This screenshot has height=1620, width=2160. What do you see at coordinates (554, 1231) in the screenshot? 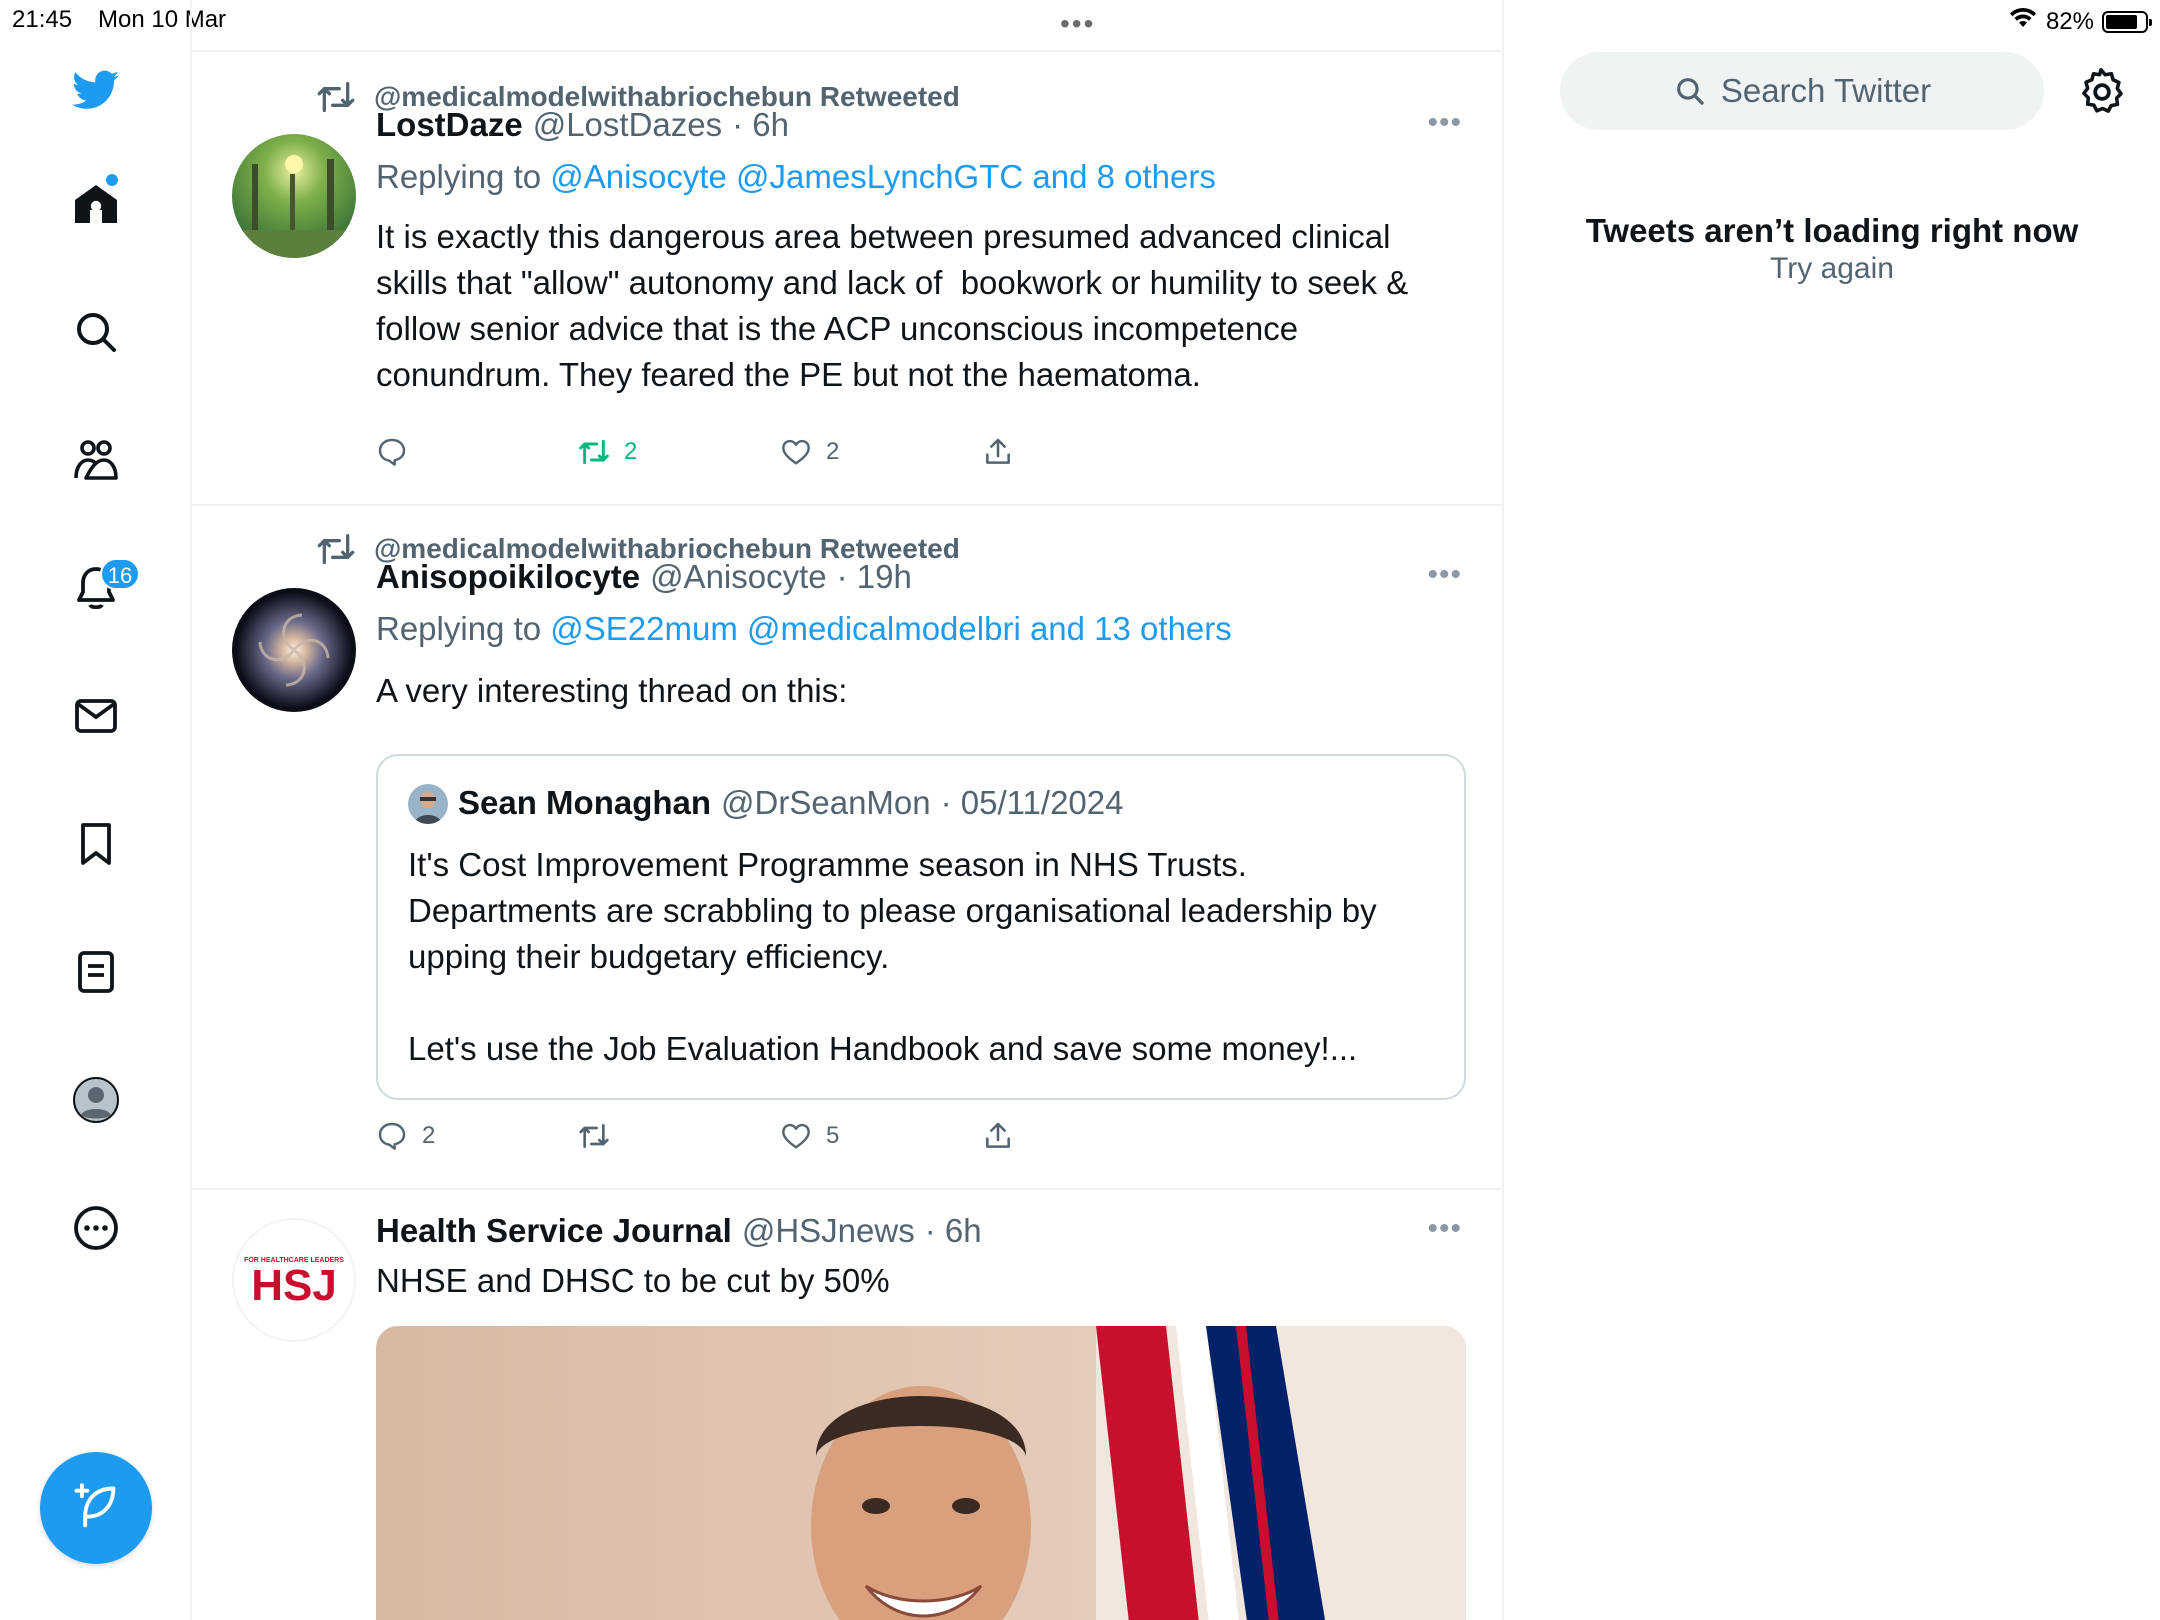
I see `author-name: Health Service Journal` at bounding box center [554, 1231].